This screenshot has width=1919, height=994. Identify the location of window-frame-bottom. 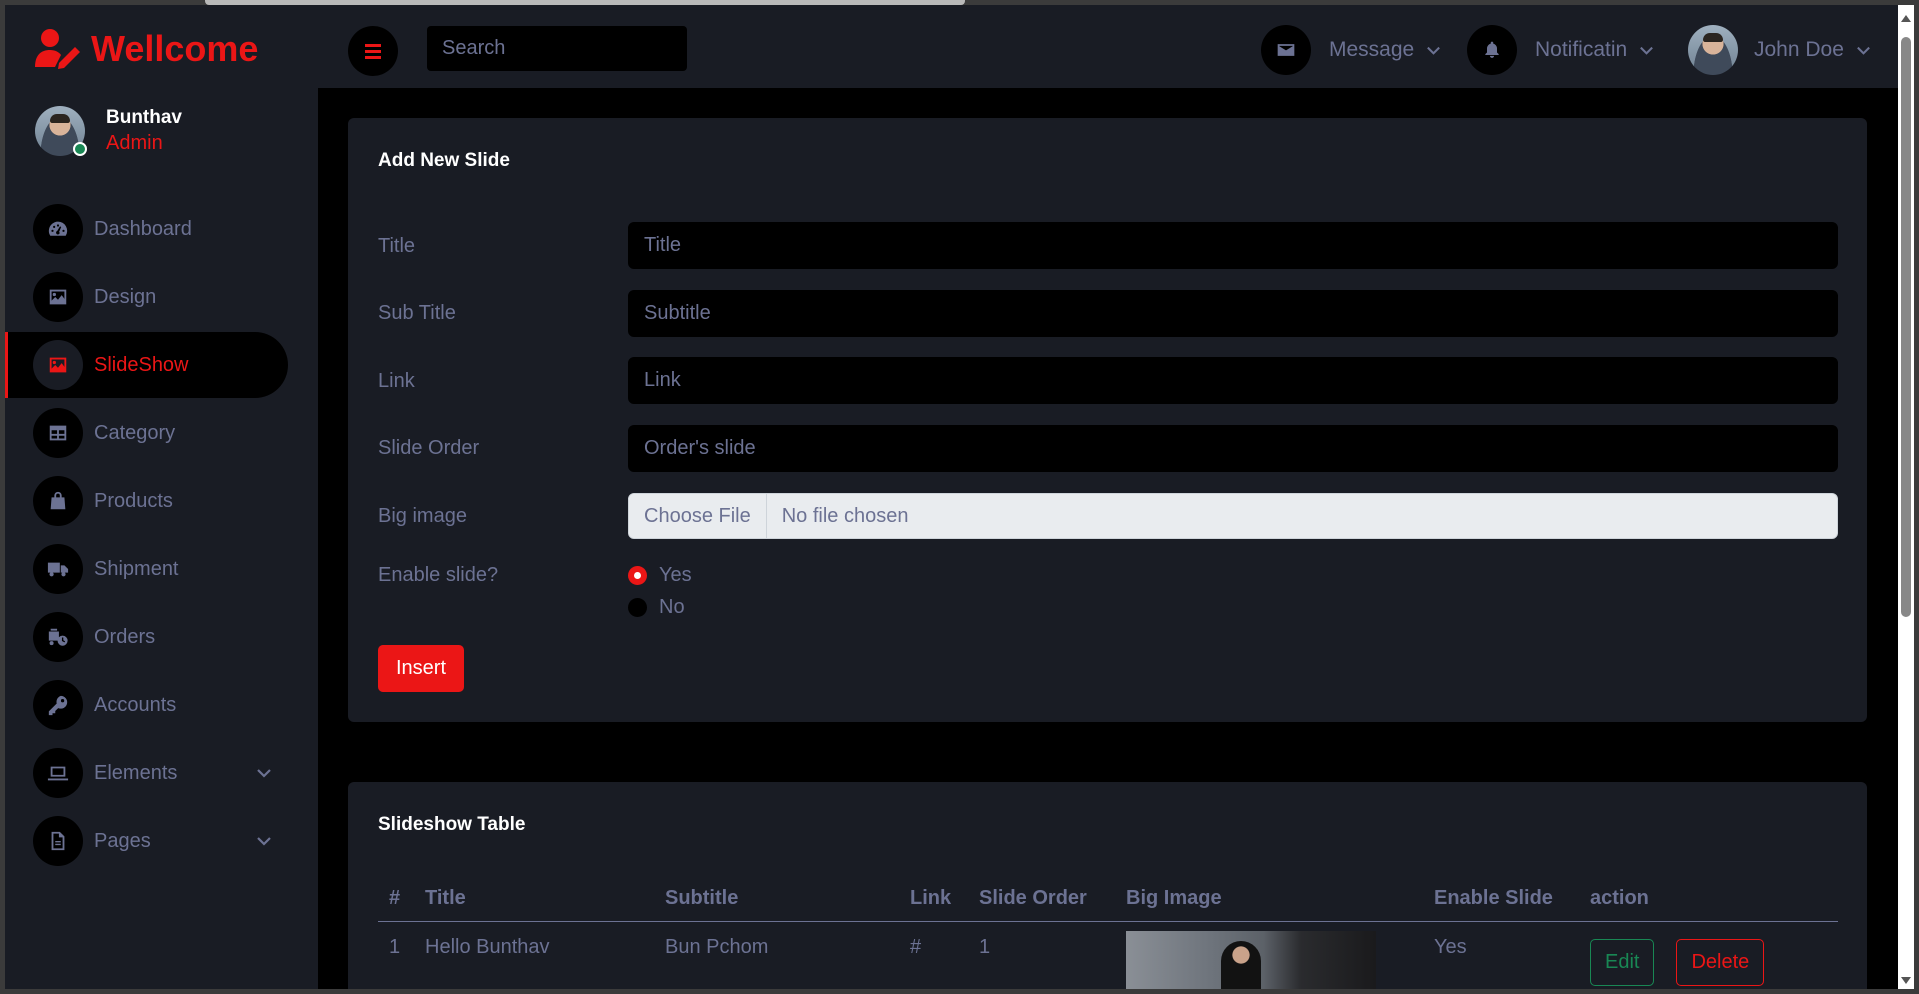
(959, 991).